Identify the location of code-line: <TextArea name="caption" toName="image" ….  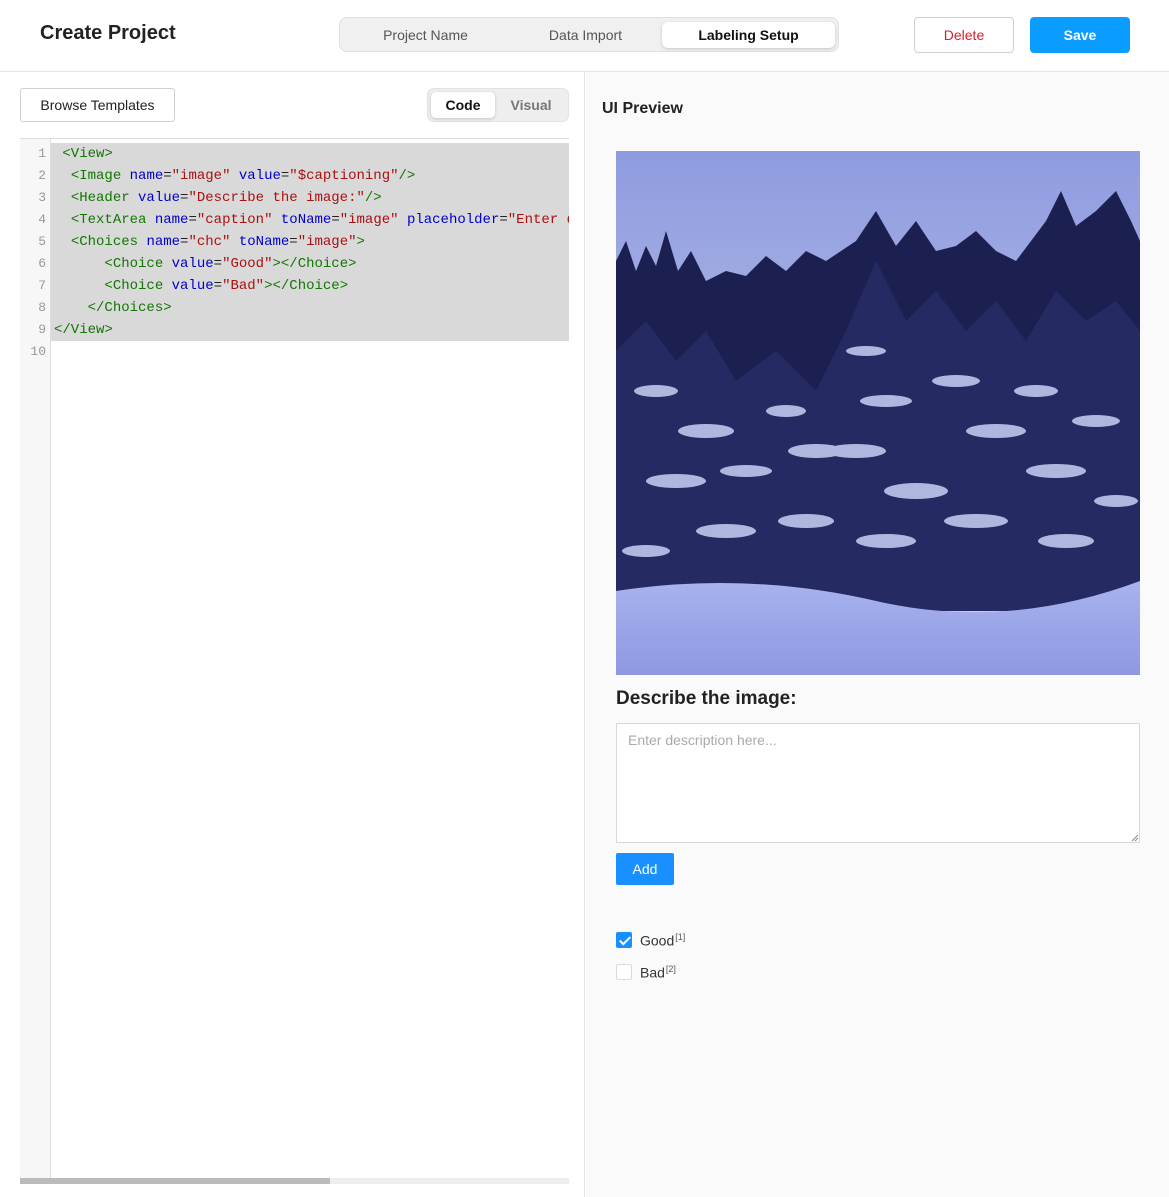
(311, 220).